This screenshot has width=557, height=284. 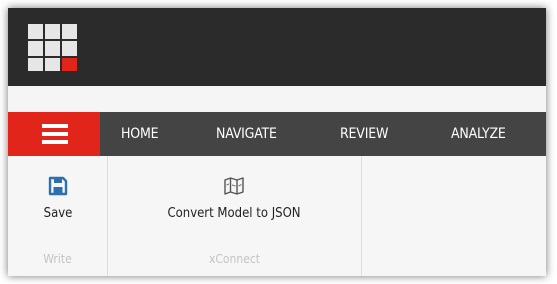 What do you see at coordinates (140, 134) in the screenshot?
I see `tab-home: HOME` at bounding box center [140, 134].